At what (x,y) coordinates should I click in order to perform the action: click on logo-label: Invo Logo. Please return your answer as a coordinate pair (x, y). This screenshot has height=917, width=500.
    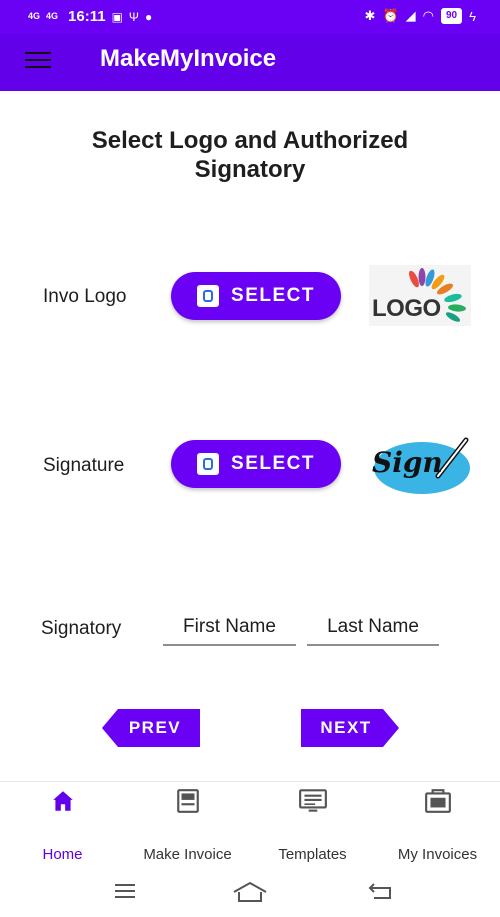
    Looking at the image, I should click on (85, 296).